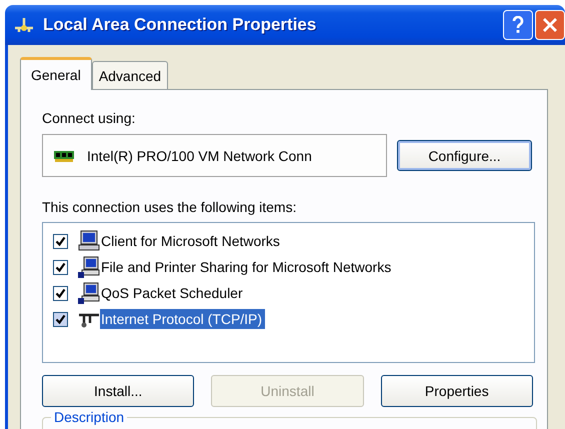 The height and width of the screenshot is (429, 565). Describe the element at coordinates (170, 208) in the screenshot. I see `items-label: This connection uses the following items:` at that location.